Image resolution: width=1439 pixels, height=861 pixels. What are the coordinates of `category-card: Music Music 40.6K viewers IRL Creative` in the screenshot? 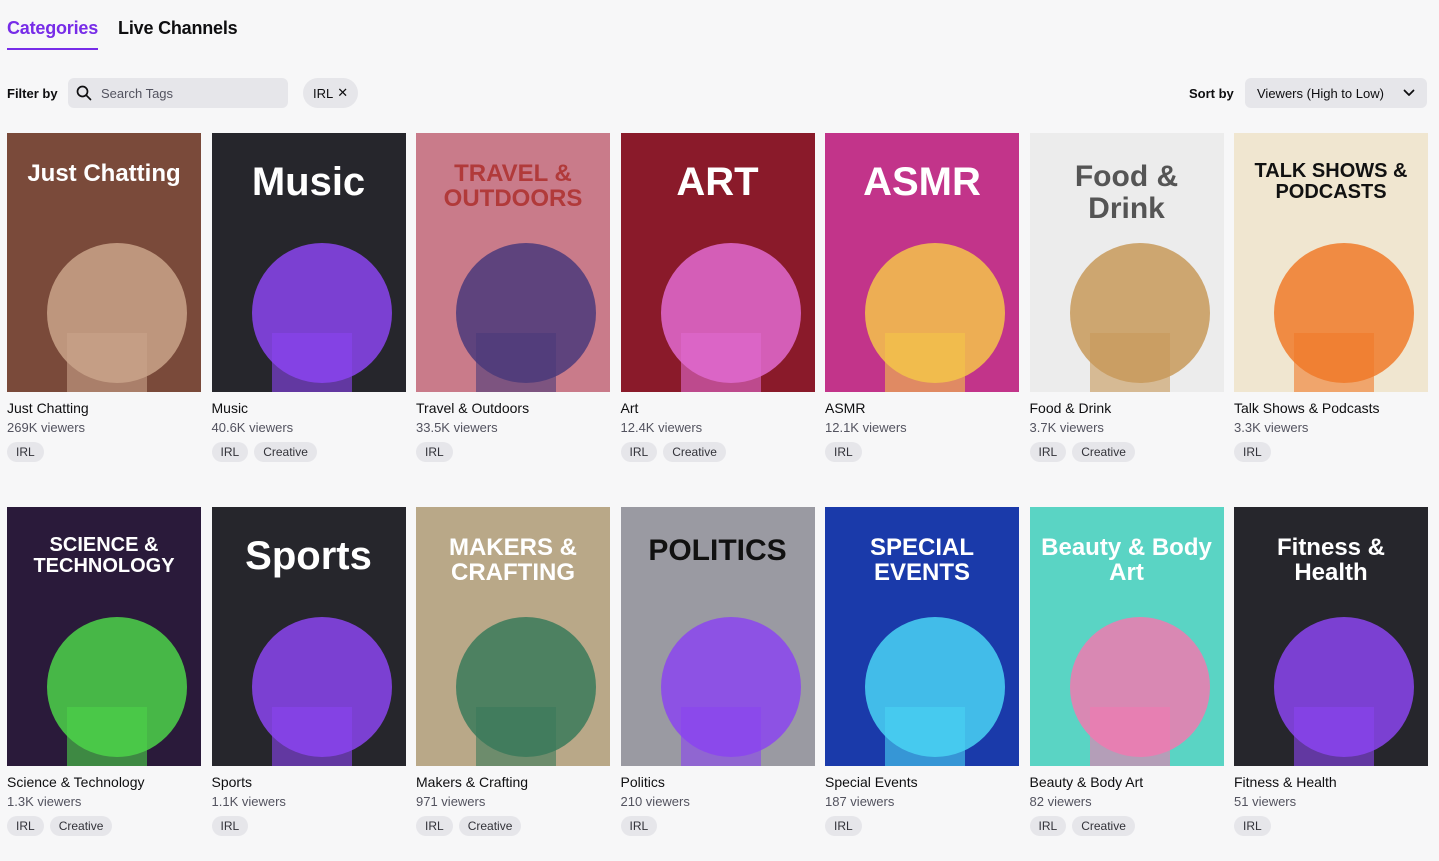 It's located at (308, 320).